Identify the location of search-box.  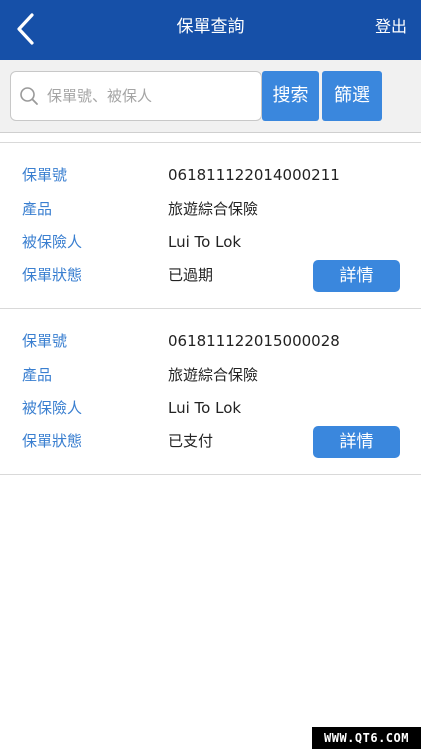
(136, 96).